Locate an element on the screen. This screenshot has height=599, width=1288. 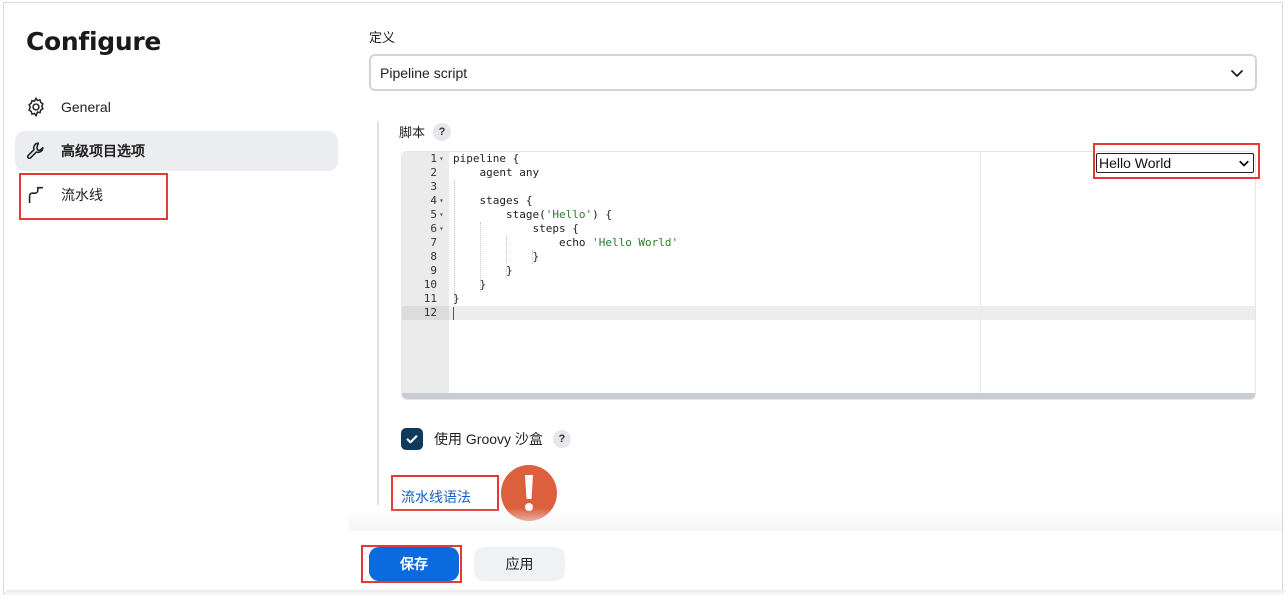
check-icon is located at coordinates (412, 439).